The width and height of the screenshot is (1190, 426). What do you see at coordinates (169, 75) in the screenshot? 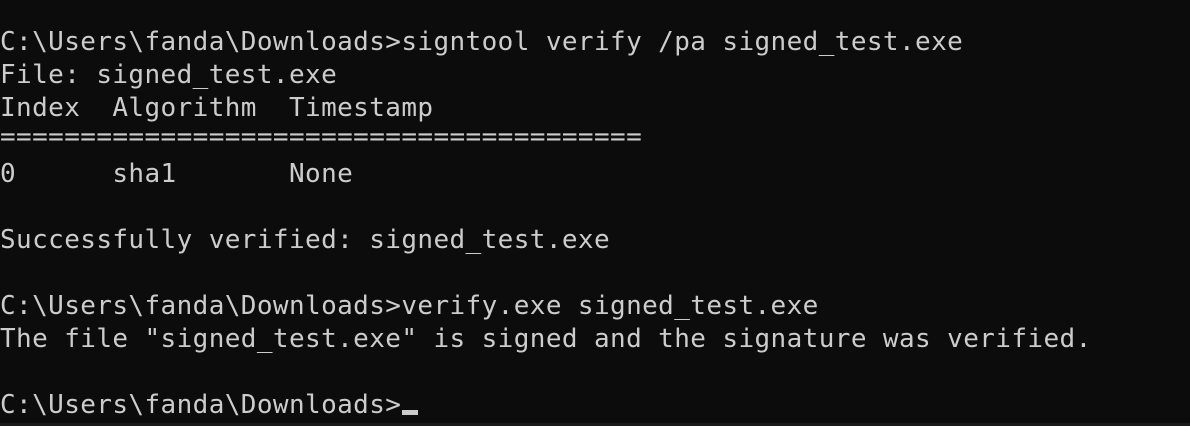
I see `output-file-line: File: signed_test.exe` at bounding box center [169, 75].